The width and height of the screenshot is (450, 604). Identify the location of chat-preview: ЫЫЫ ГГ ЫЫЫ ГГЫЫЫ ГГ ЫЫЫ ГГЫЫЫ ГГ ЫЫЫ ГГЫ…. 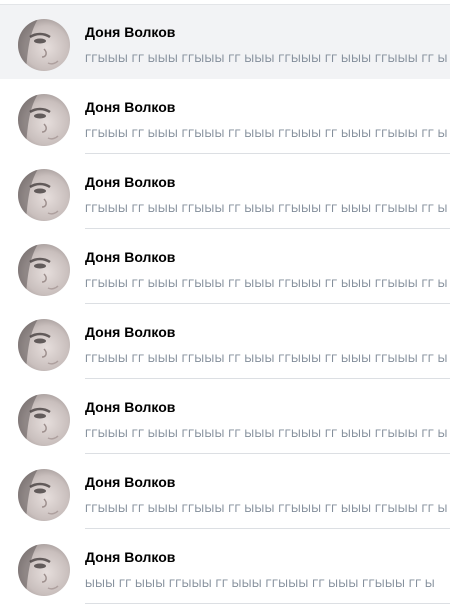
(260, 584).